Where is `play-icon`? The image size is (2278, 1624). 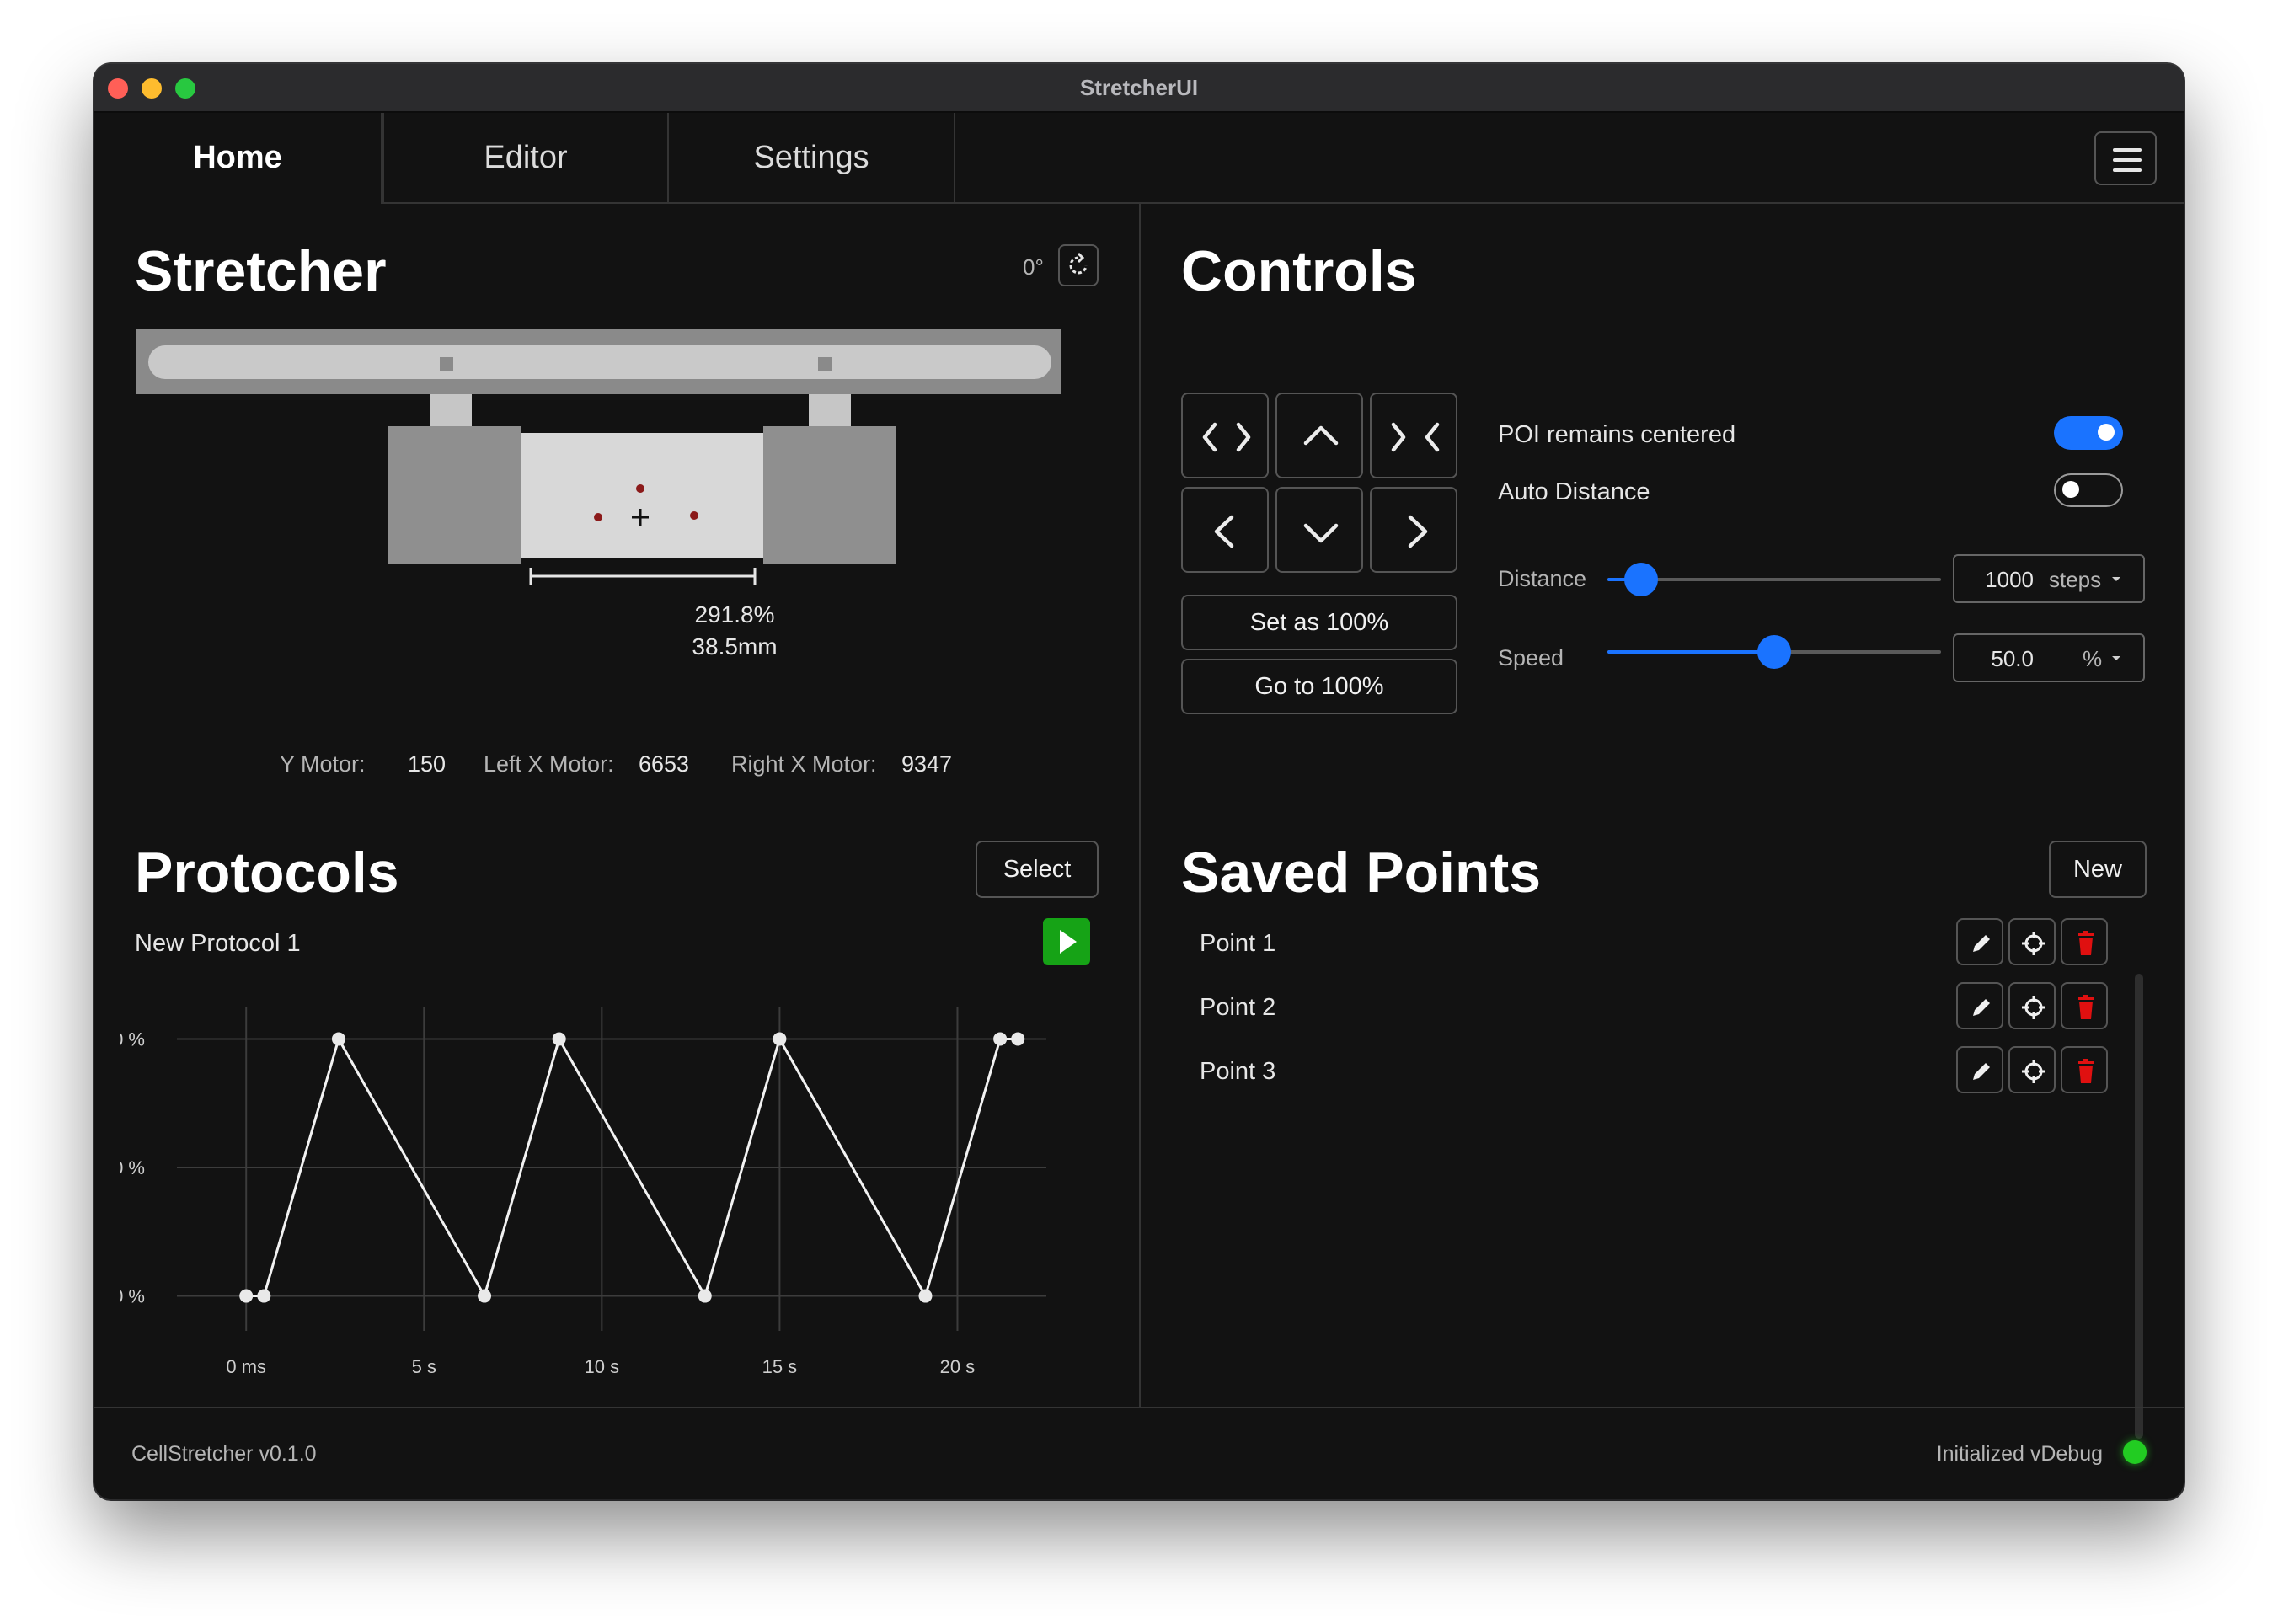 play-icon is located at coordinates (1068, 942).